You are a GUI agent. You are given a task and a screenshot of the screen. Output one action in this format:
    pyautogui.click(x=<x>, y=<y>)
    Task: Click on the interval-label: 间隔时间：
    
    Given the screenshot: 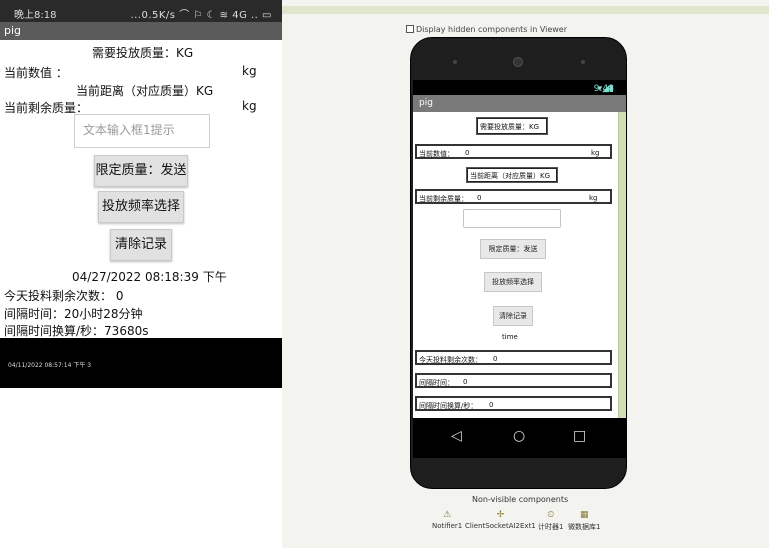 What is the action you would take?
    pyautogui.click(x=436, y=383)
    